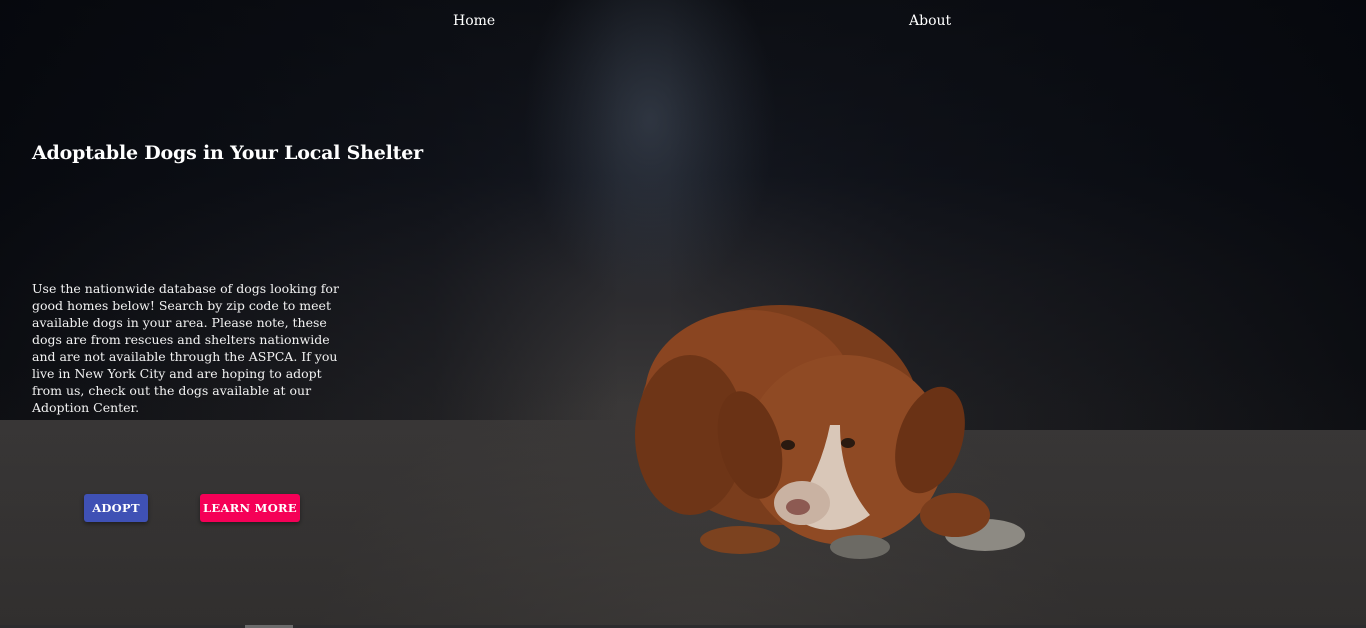 This screenshot has width=1366, height=628. What do you see at coordinates (227, 153) in the screenshot?
I see `page-title: Adoptable Dogs in Your Local Shelter` at bounding box center [227, 153].